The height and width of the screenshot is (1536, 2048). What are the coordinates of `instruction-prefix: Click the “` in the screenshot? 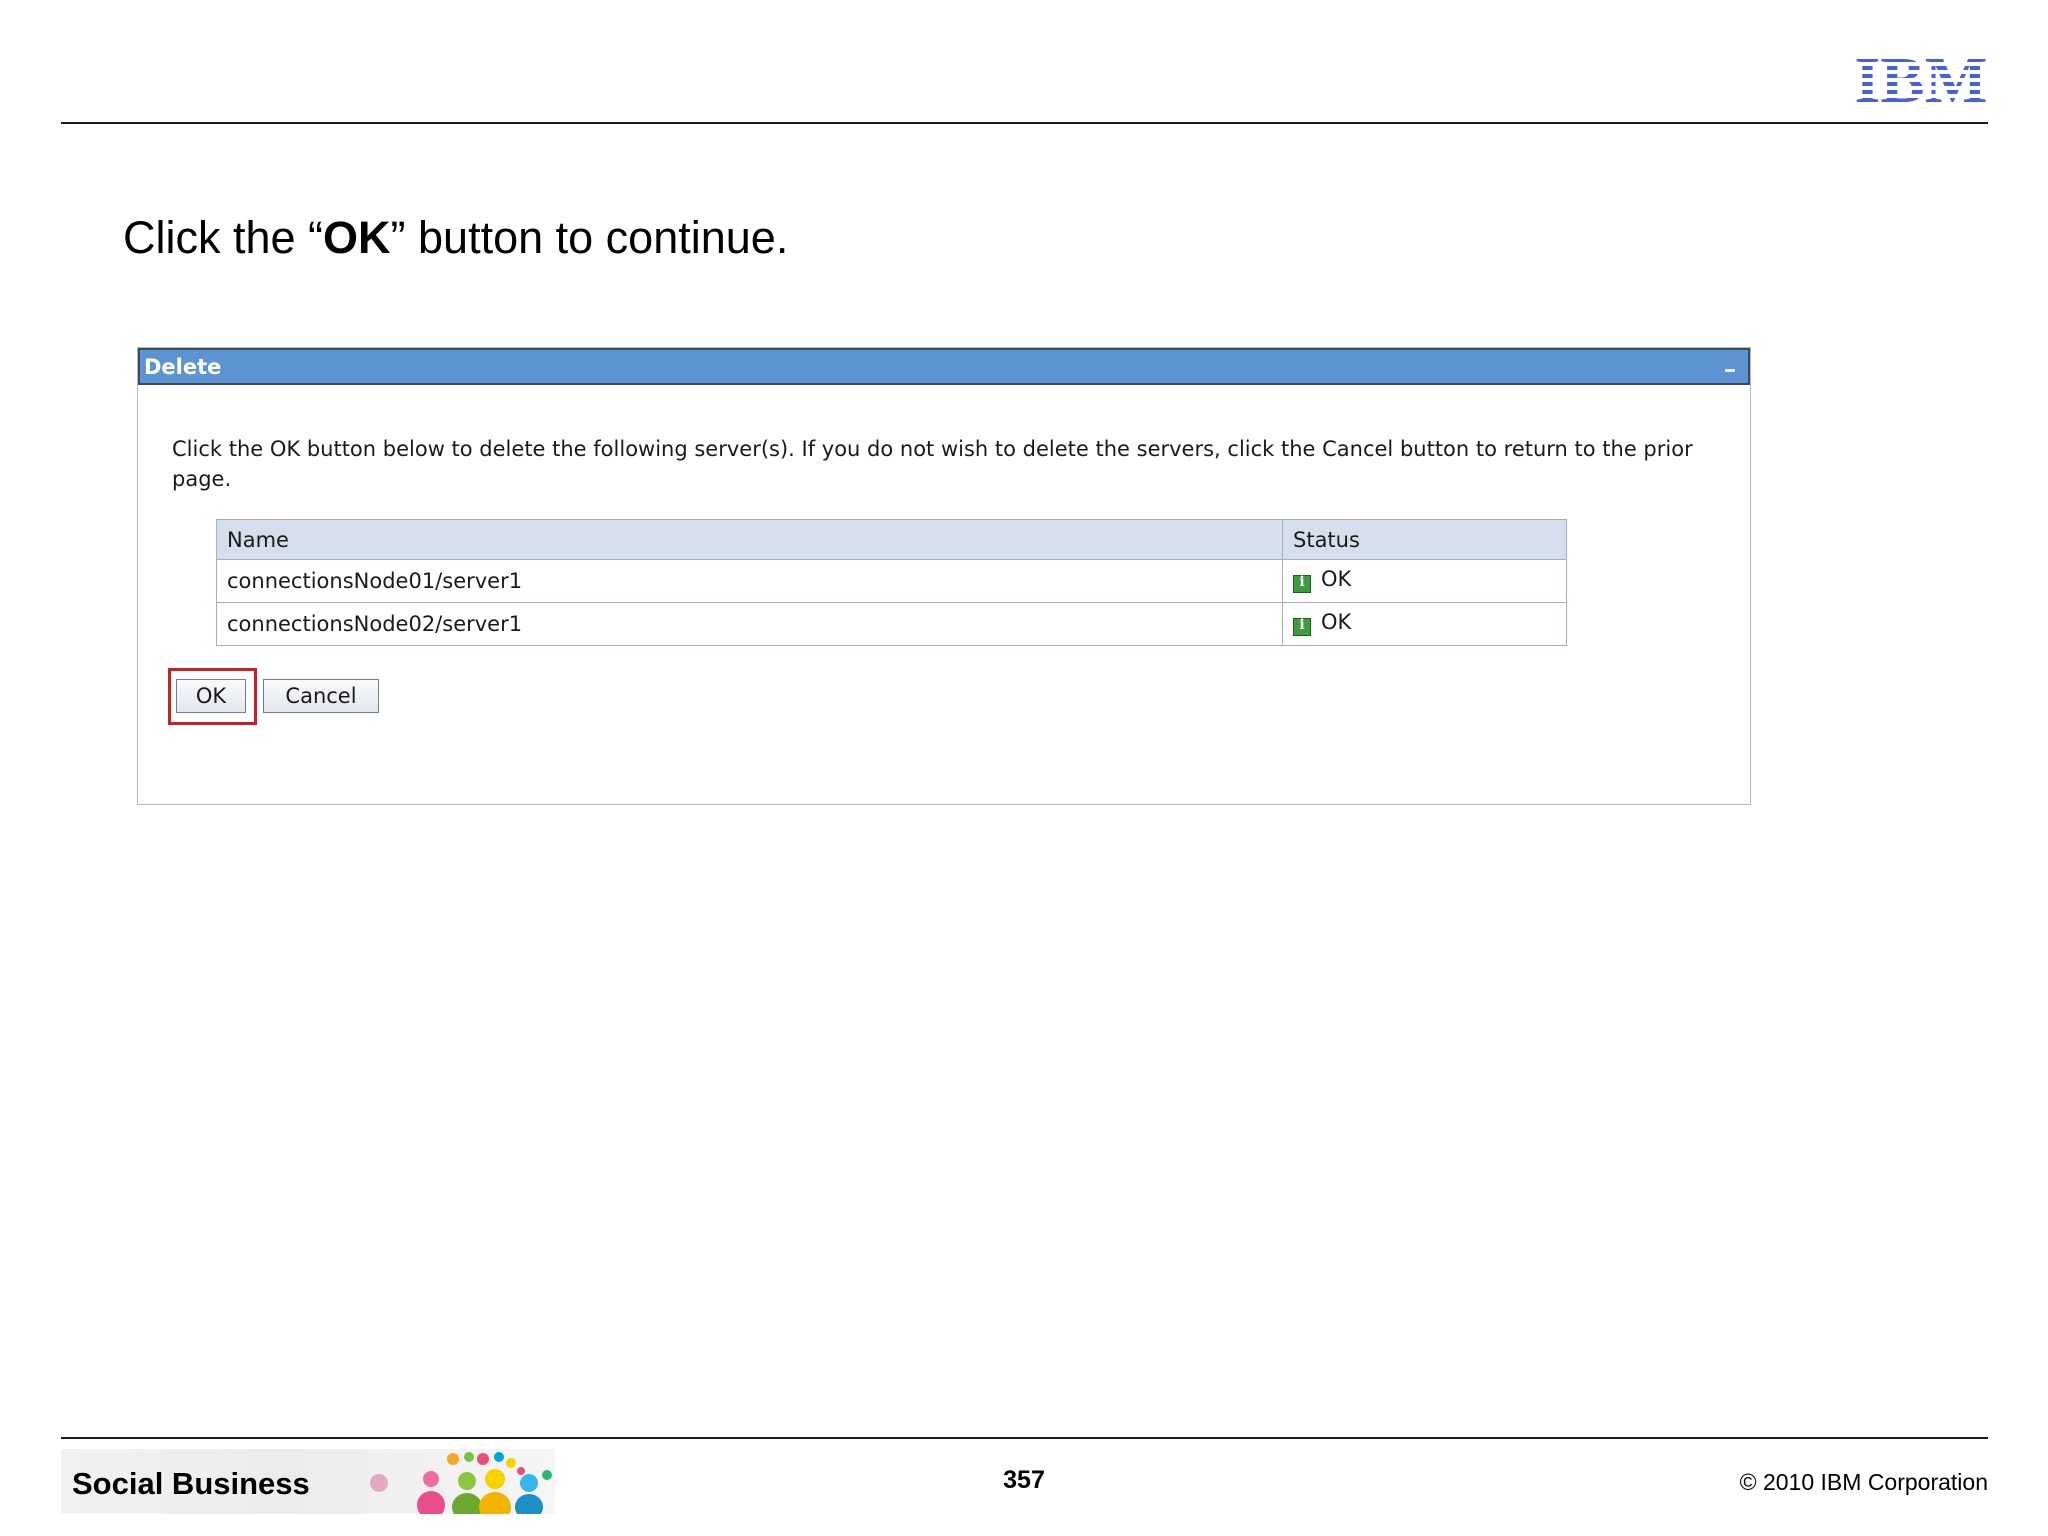 It's located at (223, 237).